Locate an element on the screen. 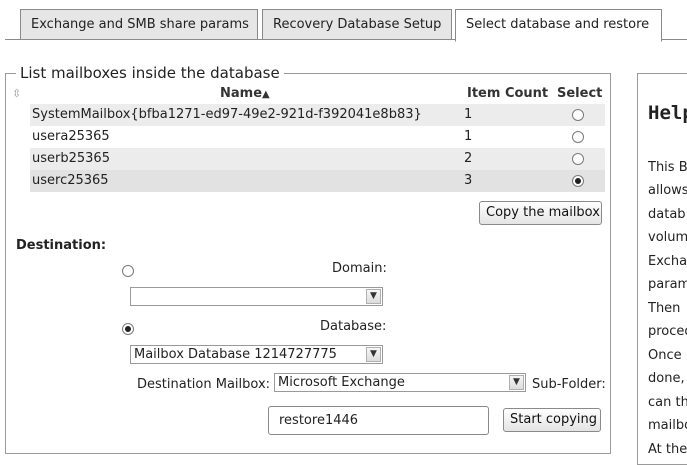 This screenshot has height=465, width=687. mailbox-table-header: Name▲ Item Count Select is located at coordinates (317, 94).